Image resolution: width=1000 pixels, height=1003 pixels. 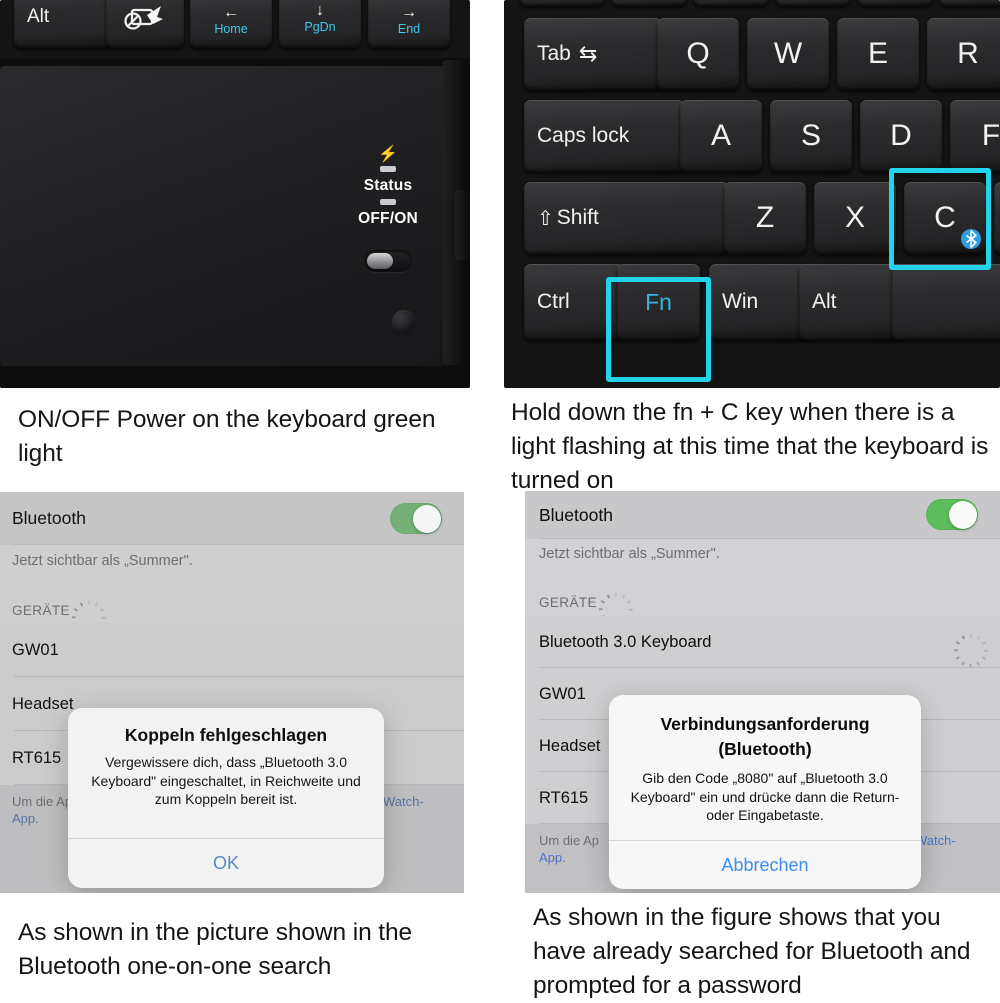 I want to click on key-label: Ctrl, so click(x=553, y=301).